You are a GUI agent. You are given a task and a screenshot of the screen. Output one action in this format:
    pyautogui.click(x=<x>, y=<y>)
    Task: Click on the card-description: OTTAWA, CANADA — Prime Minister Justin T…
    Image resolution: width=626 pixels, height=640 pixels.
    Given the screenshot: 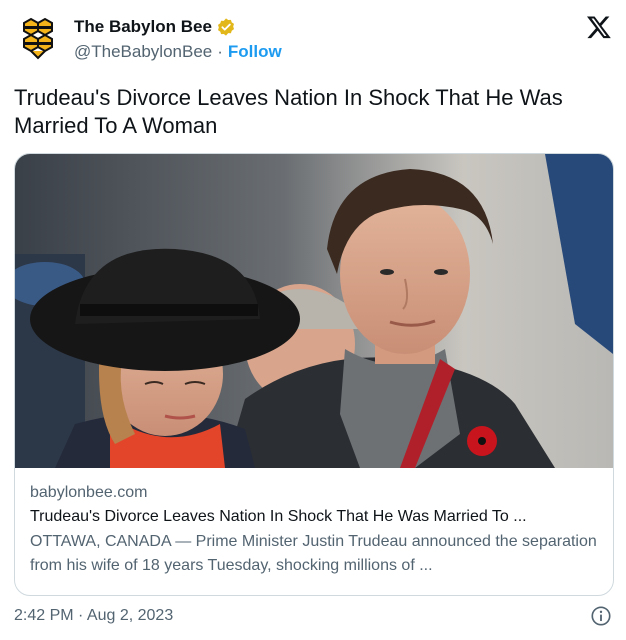 What is the action you would take?
    pyautogui.click(x=313, y=553)
    